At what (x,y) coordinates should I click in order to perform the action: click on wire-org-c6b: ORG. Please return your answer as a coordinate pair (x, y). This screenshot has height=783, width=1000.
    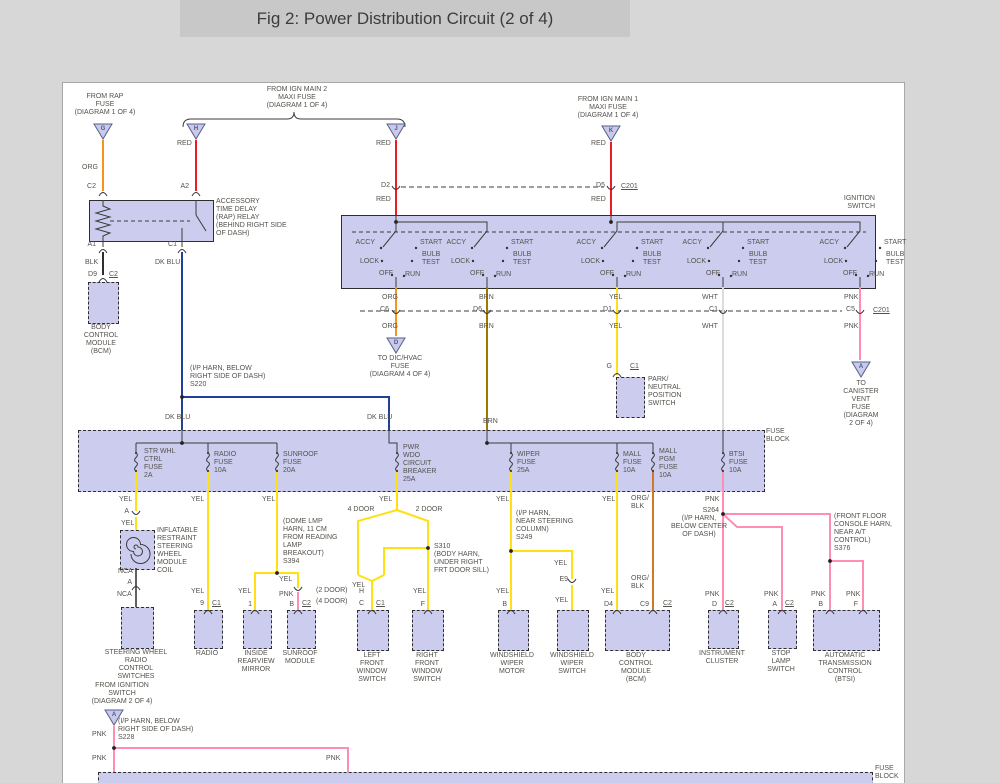
    Looking at the image, I should click on (390, 326).